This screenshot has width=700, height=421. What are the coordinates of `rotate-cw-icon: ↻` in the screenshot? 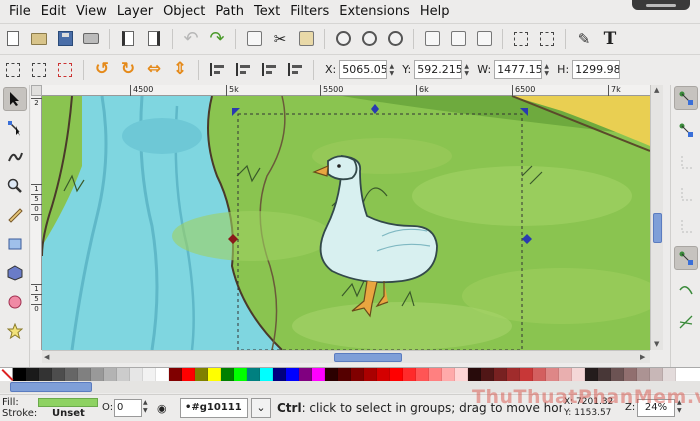 It's located at (128, 70).